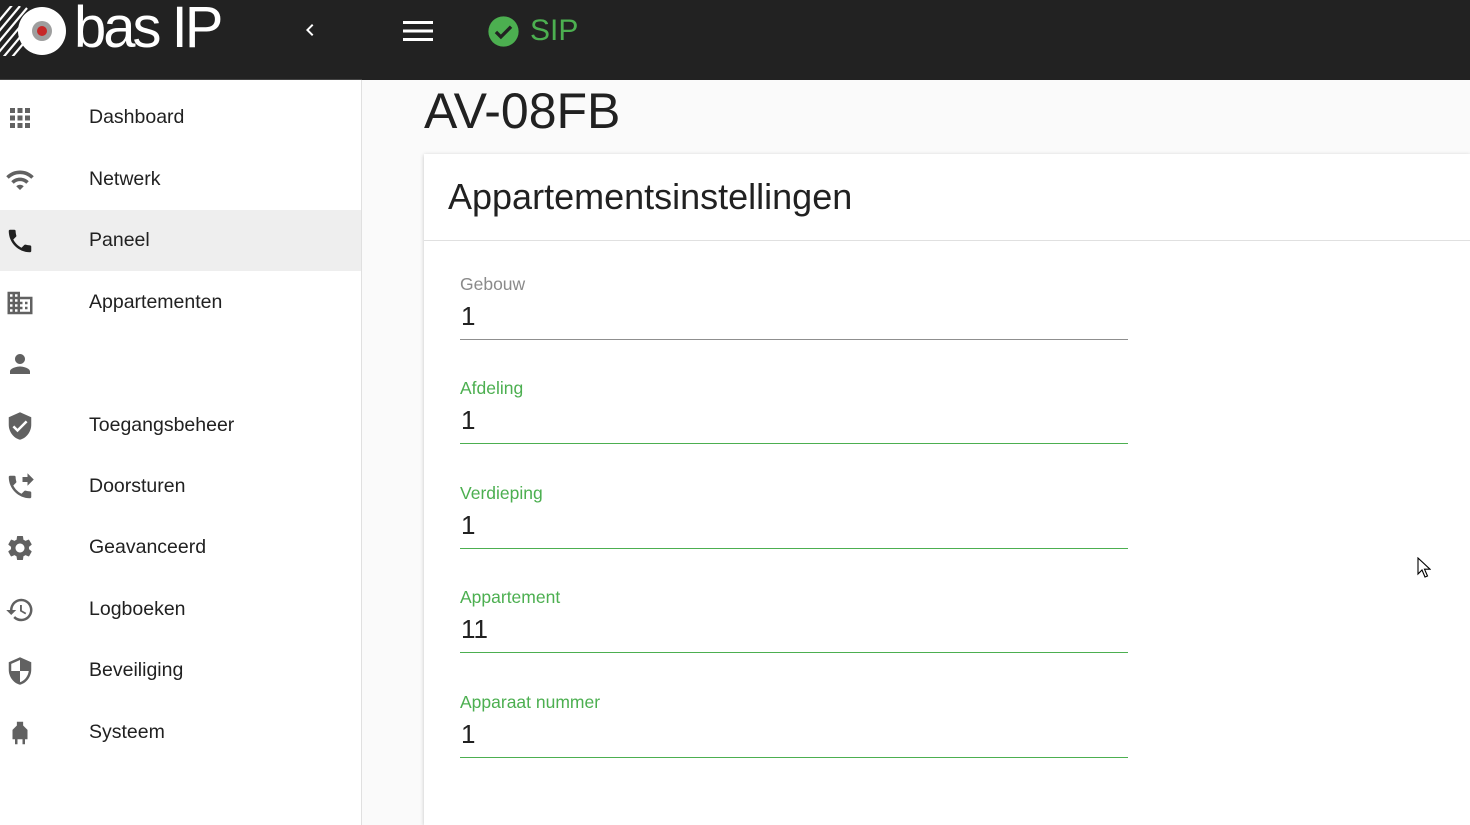  What do you see at coordinates (530, 702) in the screenshot?
I see `device-number-field-label: Apparaat nummer` at bounding box center [530, 702].